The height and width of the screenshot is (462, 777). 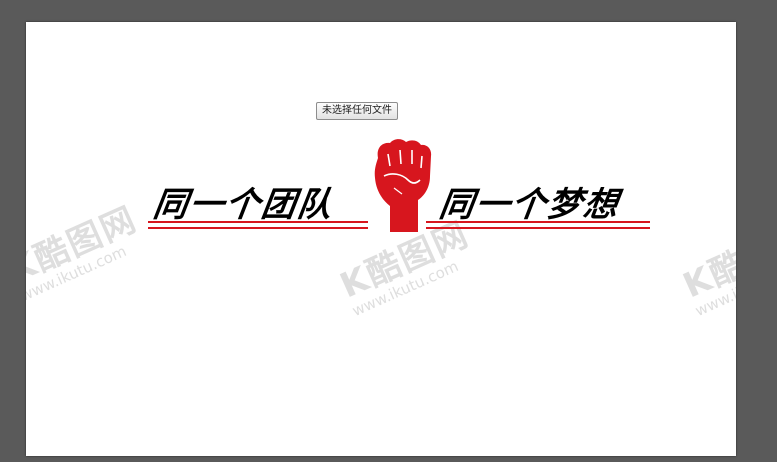 What do you see at coordinates (258, 222) in the screenshot?
I see `left-stripe-top` at bounding box center [258, 222].